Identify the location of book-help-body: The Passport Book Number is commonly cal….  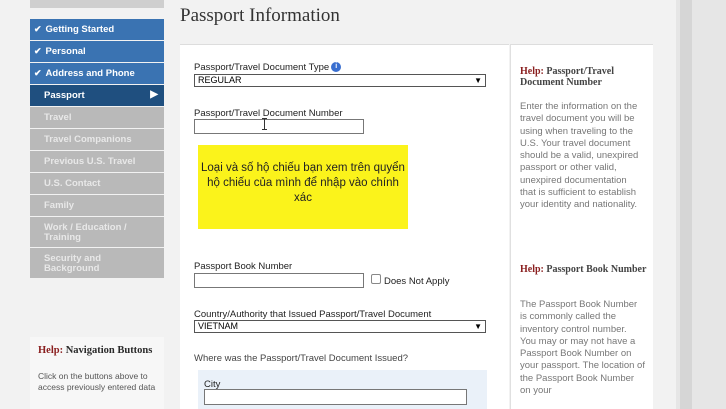
(582, 348).